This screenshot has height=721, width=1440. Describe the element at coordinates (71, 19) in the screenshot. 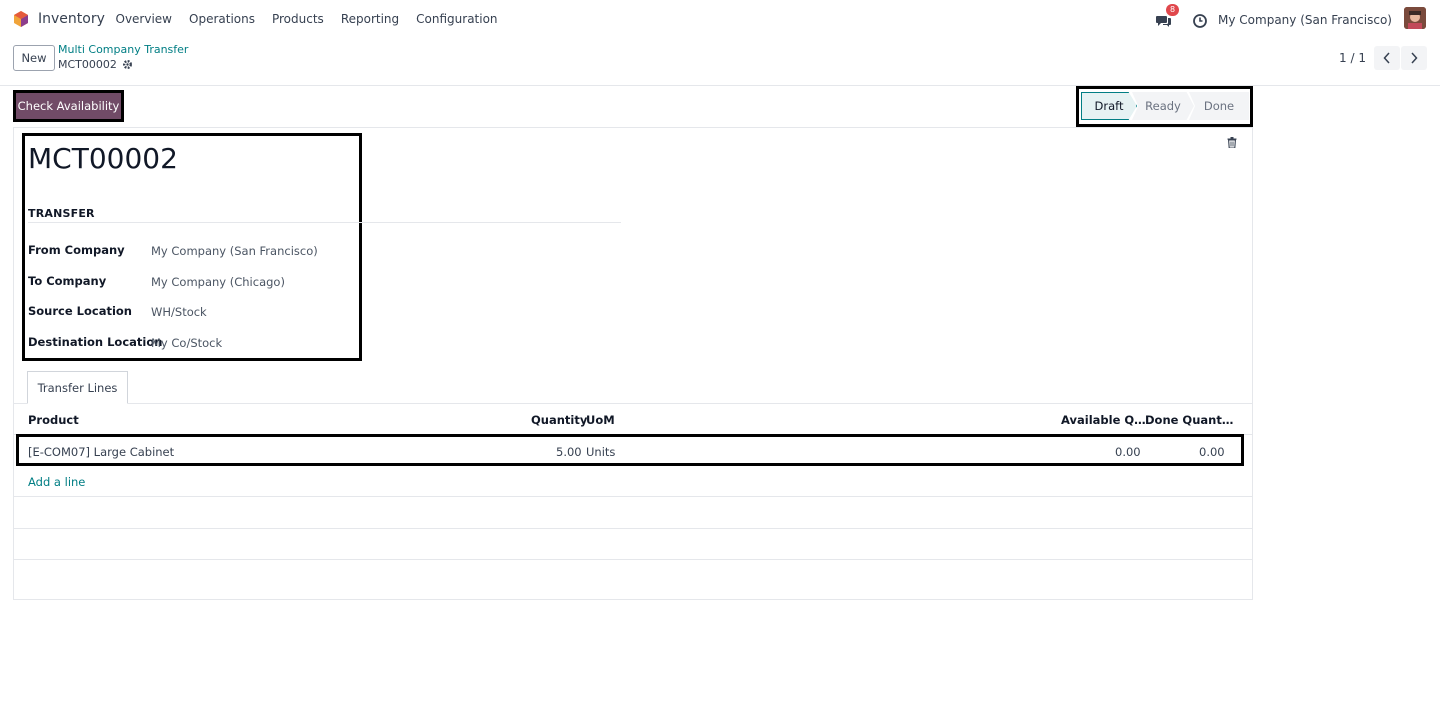

I see `app-name: Inventory` at that location.